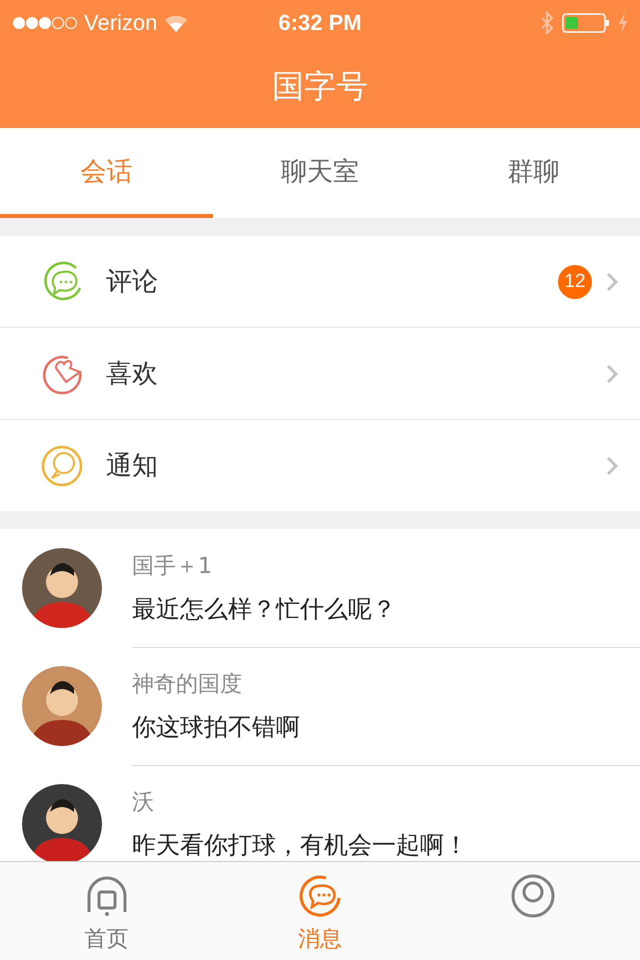 The height and width of the screenshot is (960, 640). Describe the element at coordinates (547, 23) in the screenshot. I see `bluetooth-icon` at that location.